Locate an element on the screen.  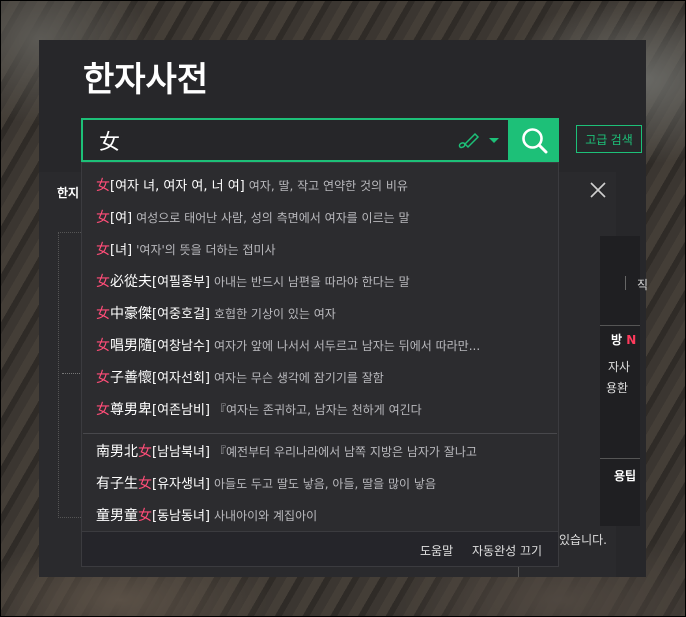
close-icon is located at coordinates (598, 190).